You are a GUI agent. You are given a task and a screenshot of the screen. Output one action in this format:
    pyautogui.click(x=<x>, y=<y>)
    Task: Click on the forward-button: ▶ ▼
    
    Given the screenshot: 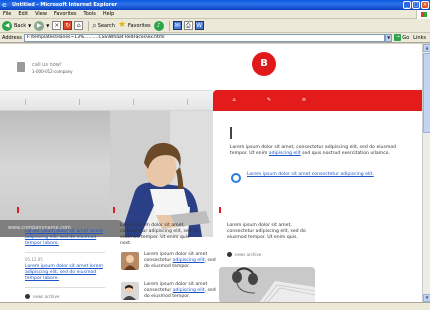 What is the action you would take?
    pyautogui.click(x=42, y=25)
    